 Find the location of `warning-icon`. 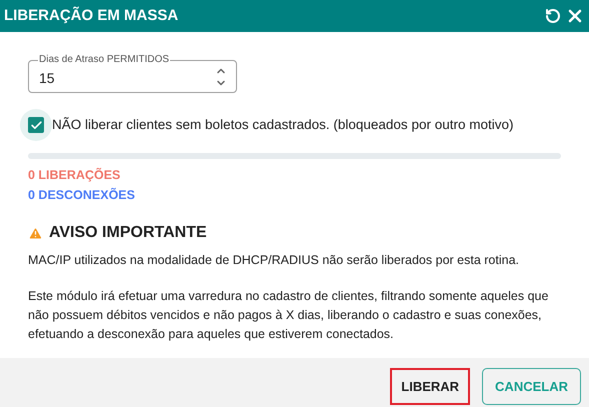

warning-icon is located at coordinates (35, 233).